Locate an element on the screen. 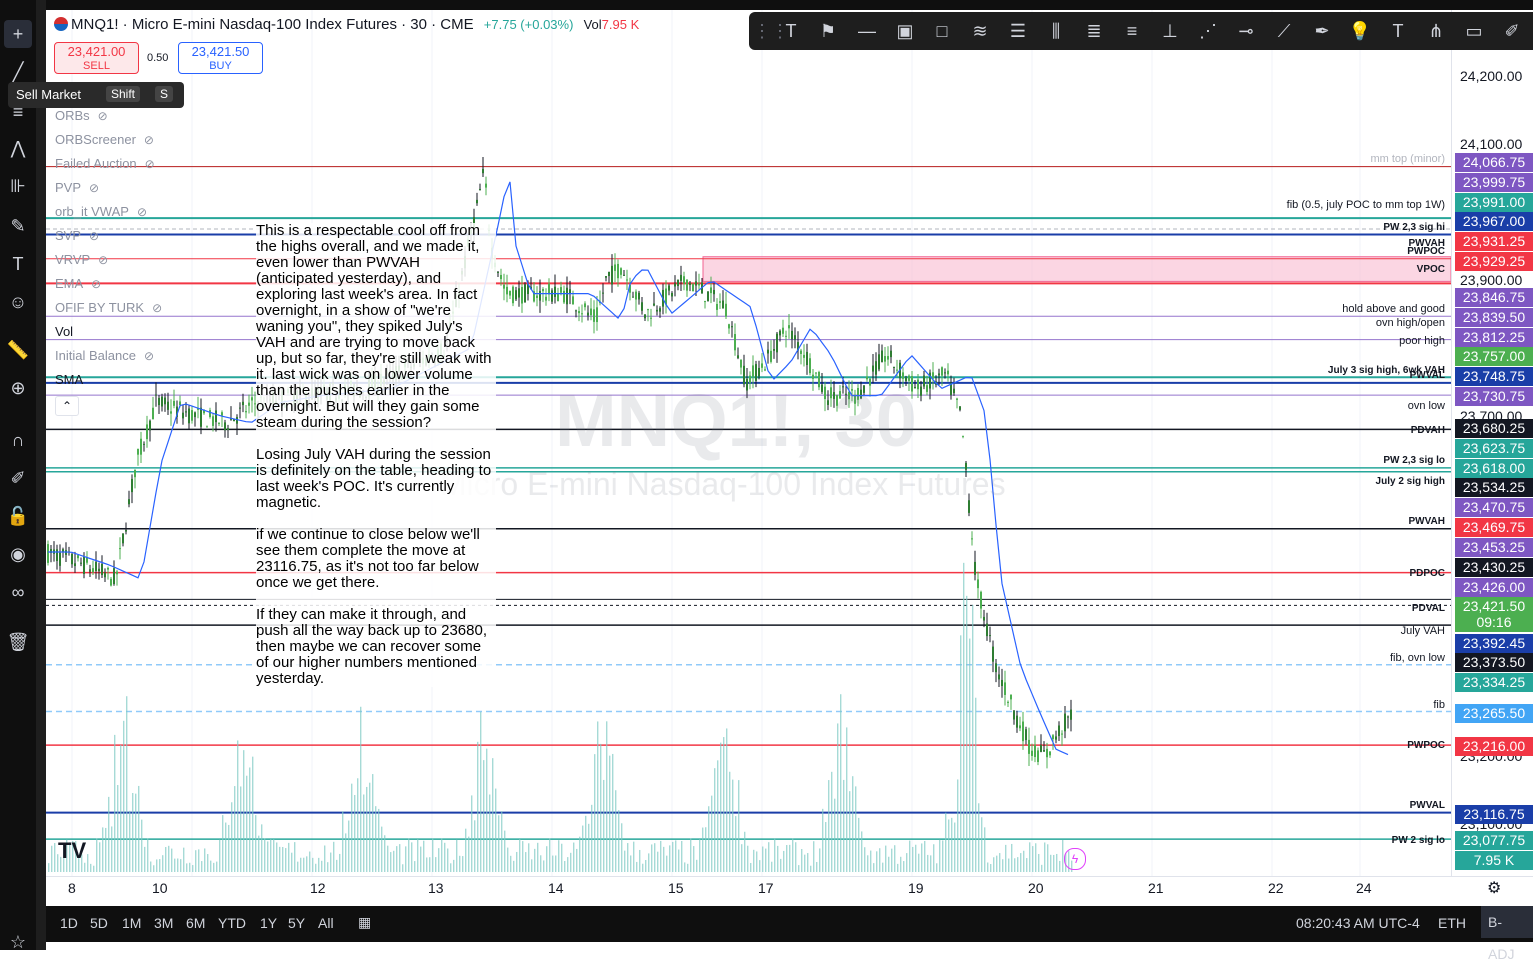 The image size is (1533, 970). level-label: PDPOC is located at coordinates (1427, 573).